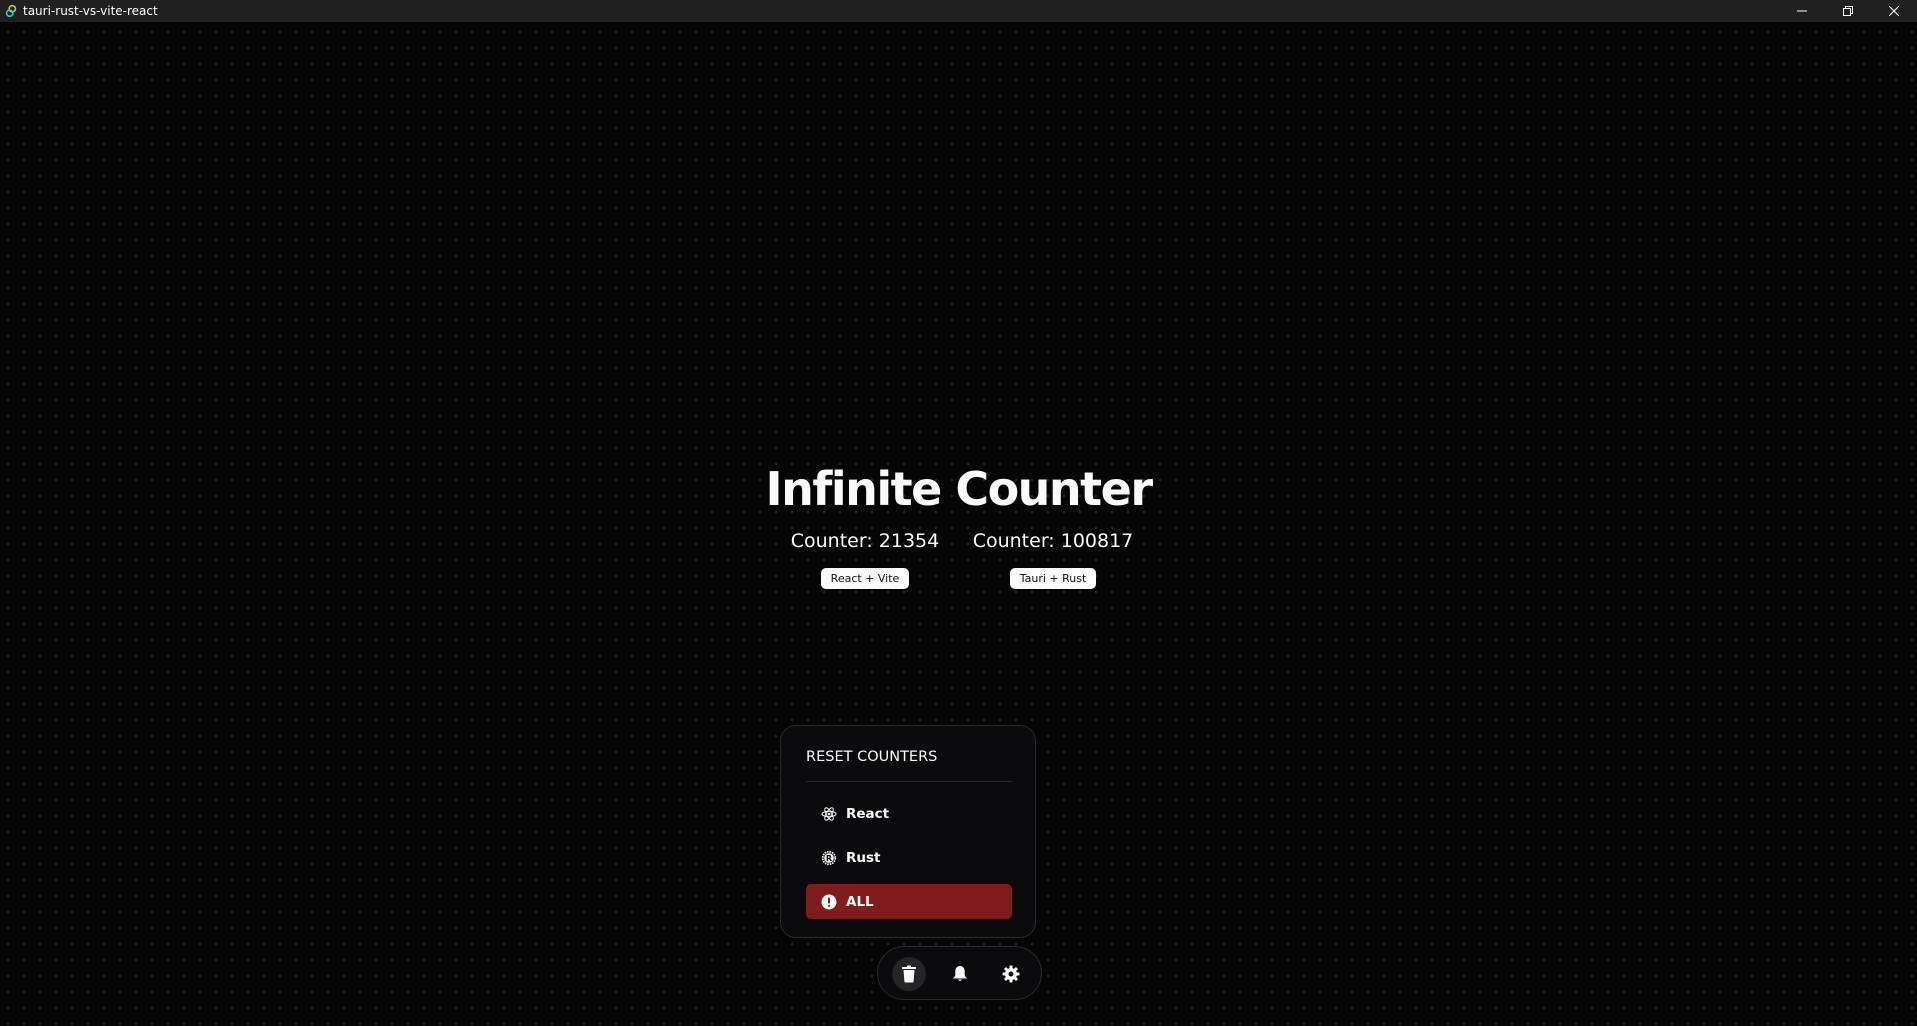 This screenshot has height=1026, width=1917. Describe the element at coordinates (860, 901) in the screenshot. I see `reset-all-label: ALL` at that location.